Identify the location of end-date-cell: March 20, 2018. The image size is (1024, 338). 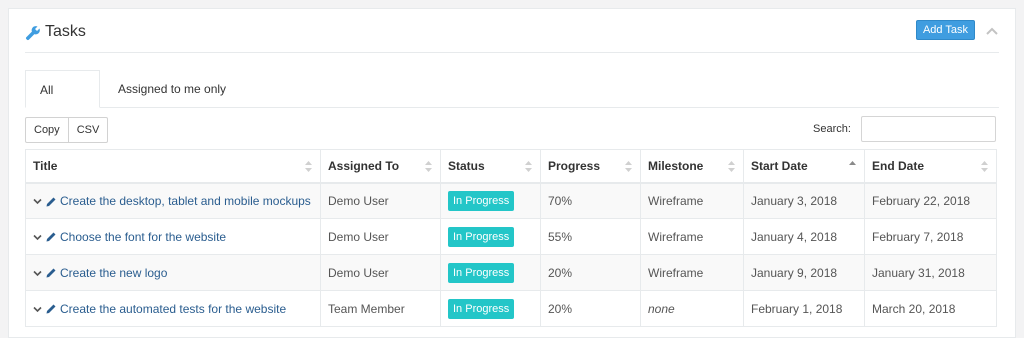
(930, 308).